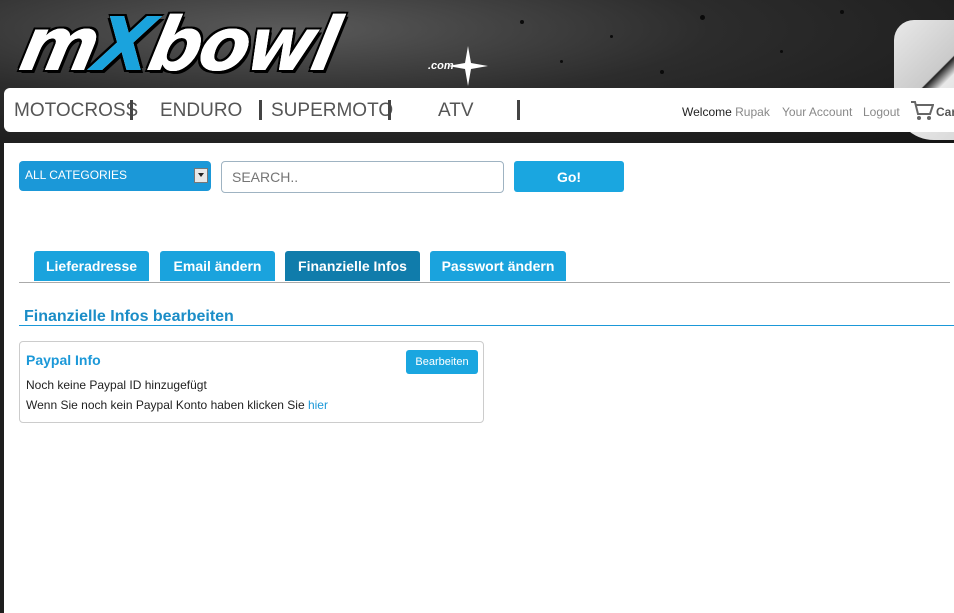  I want to click on nav-item-supermoto: SUPERMOTO, so click(332, 111).